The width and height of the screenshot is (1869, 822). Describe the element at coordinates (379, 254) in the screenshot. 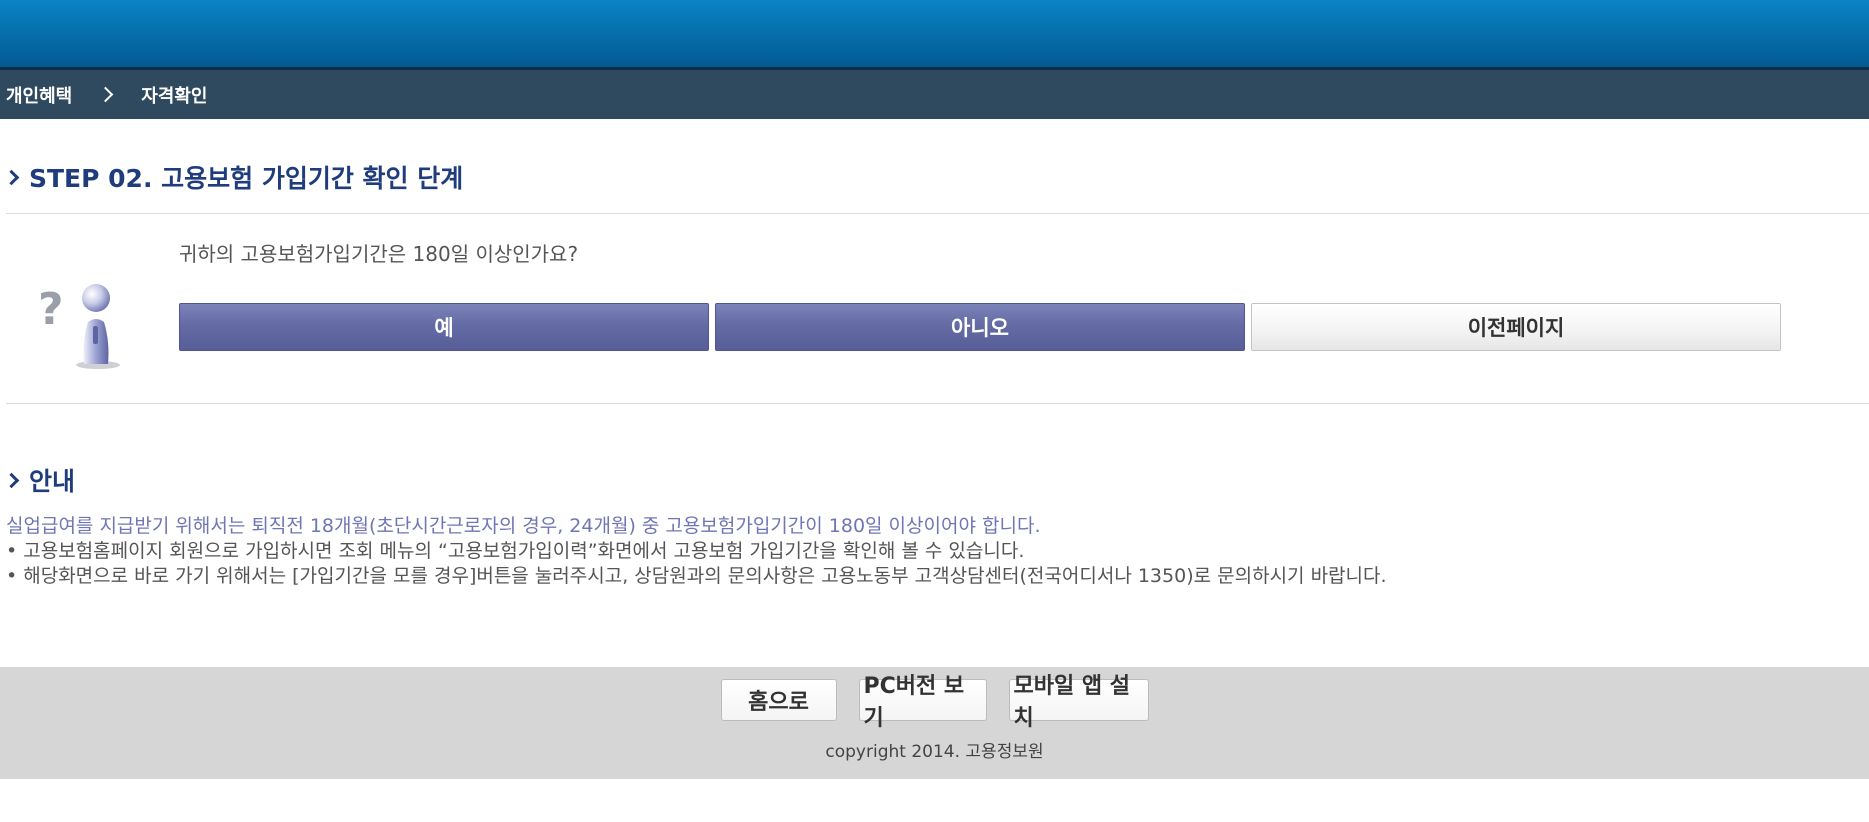

I see `question-text: 귀하의 고용보험가입기간은 180일 이상인가요?` at that location.